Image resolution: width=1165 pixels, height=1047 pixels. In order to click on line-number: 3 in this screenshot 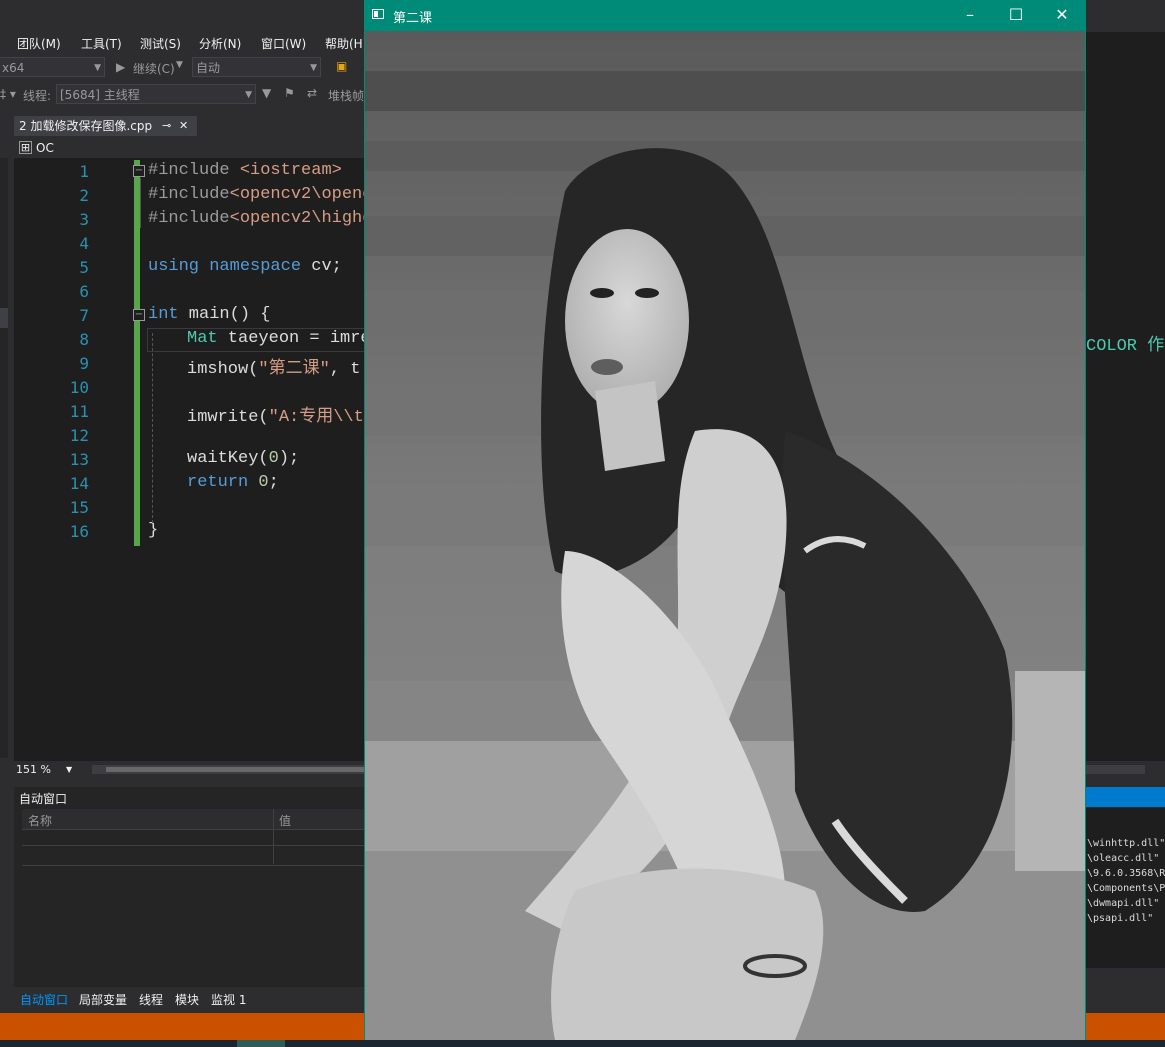, I will do `click(84, 219)`.